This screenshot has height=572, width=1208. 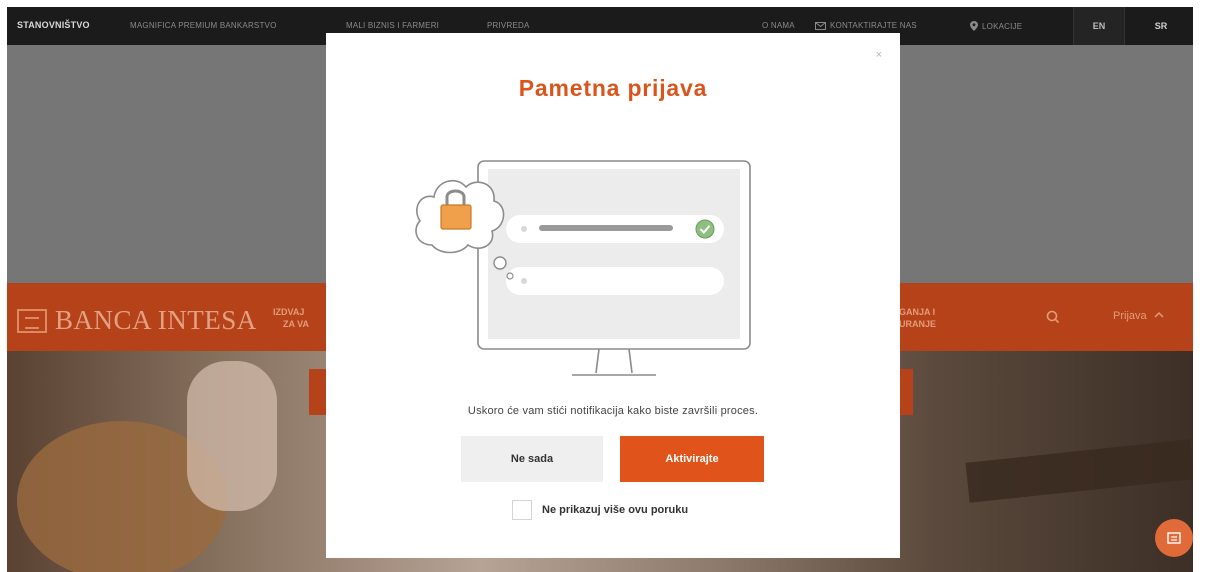 What do you see at coordinates (1130, 316) in the screenshot?
I see `prijava-label: Prijava` at bounding box center [1130, 316].